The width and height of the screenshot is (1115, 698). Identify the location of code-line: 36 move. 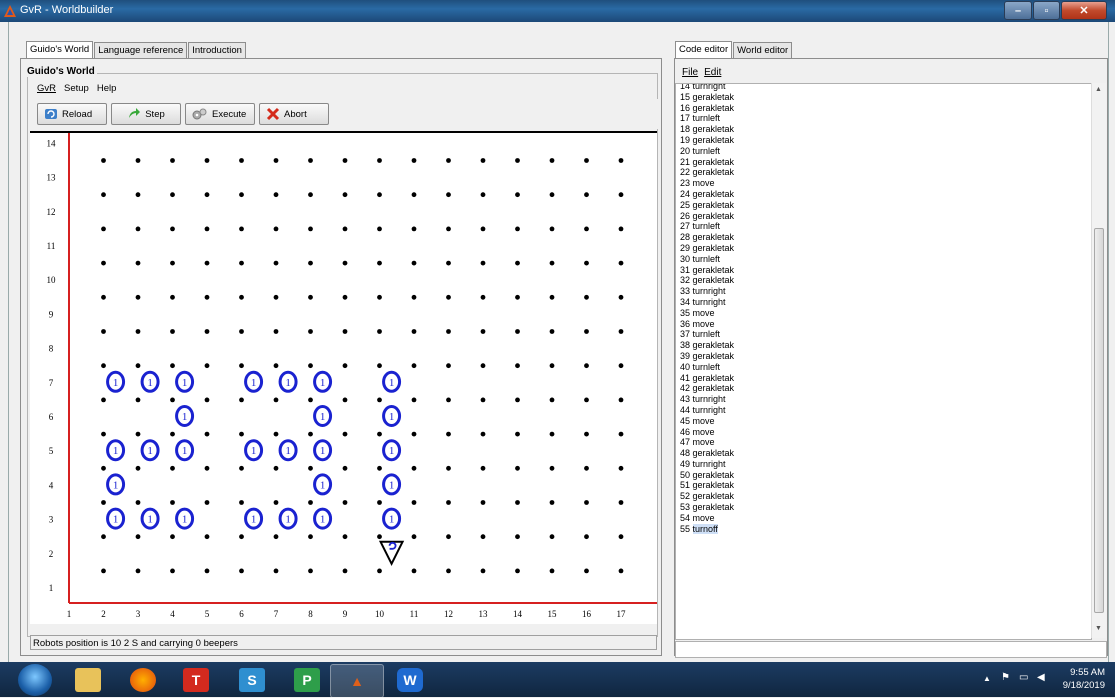
(707, 324).